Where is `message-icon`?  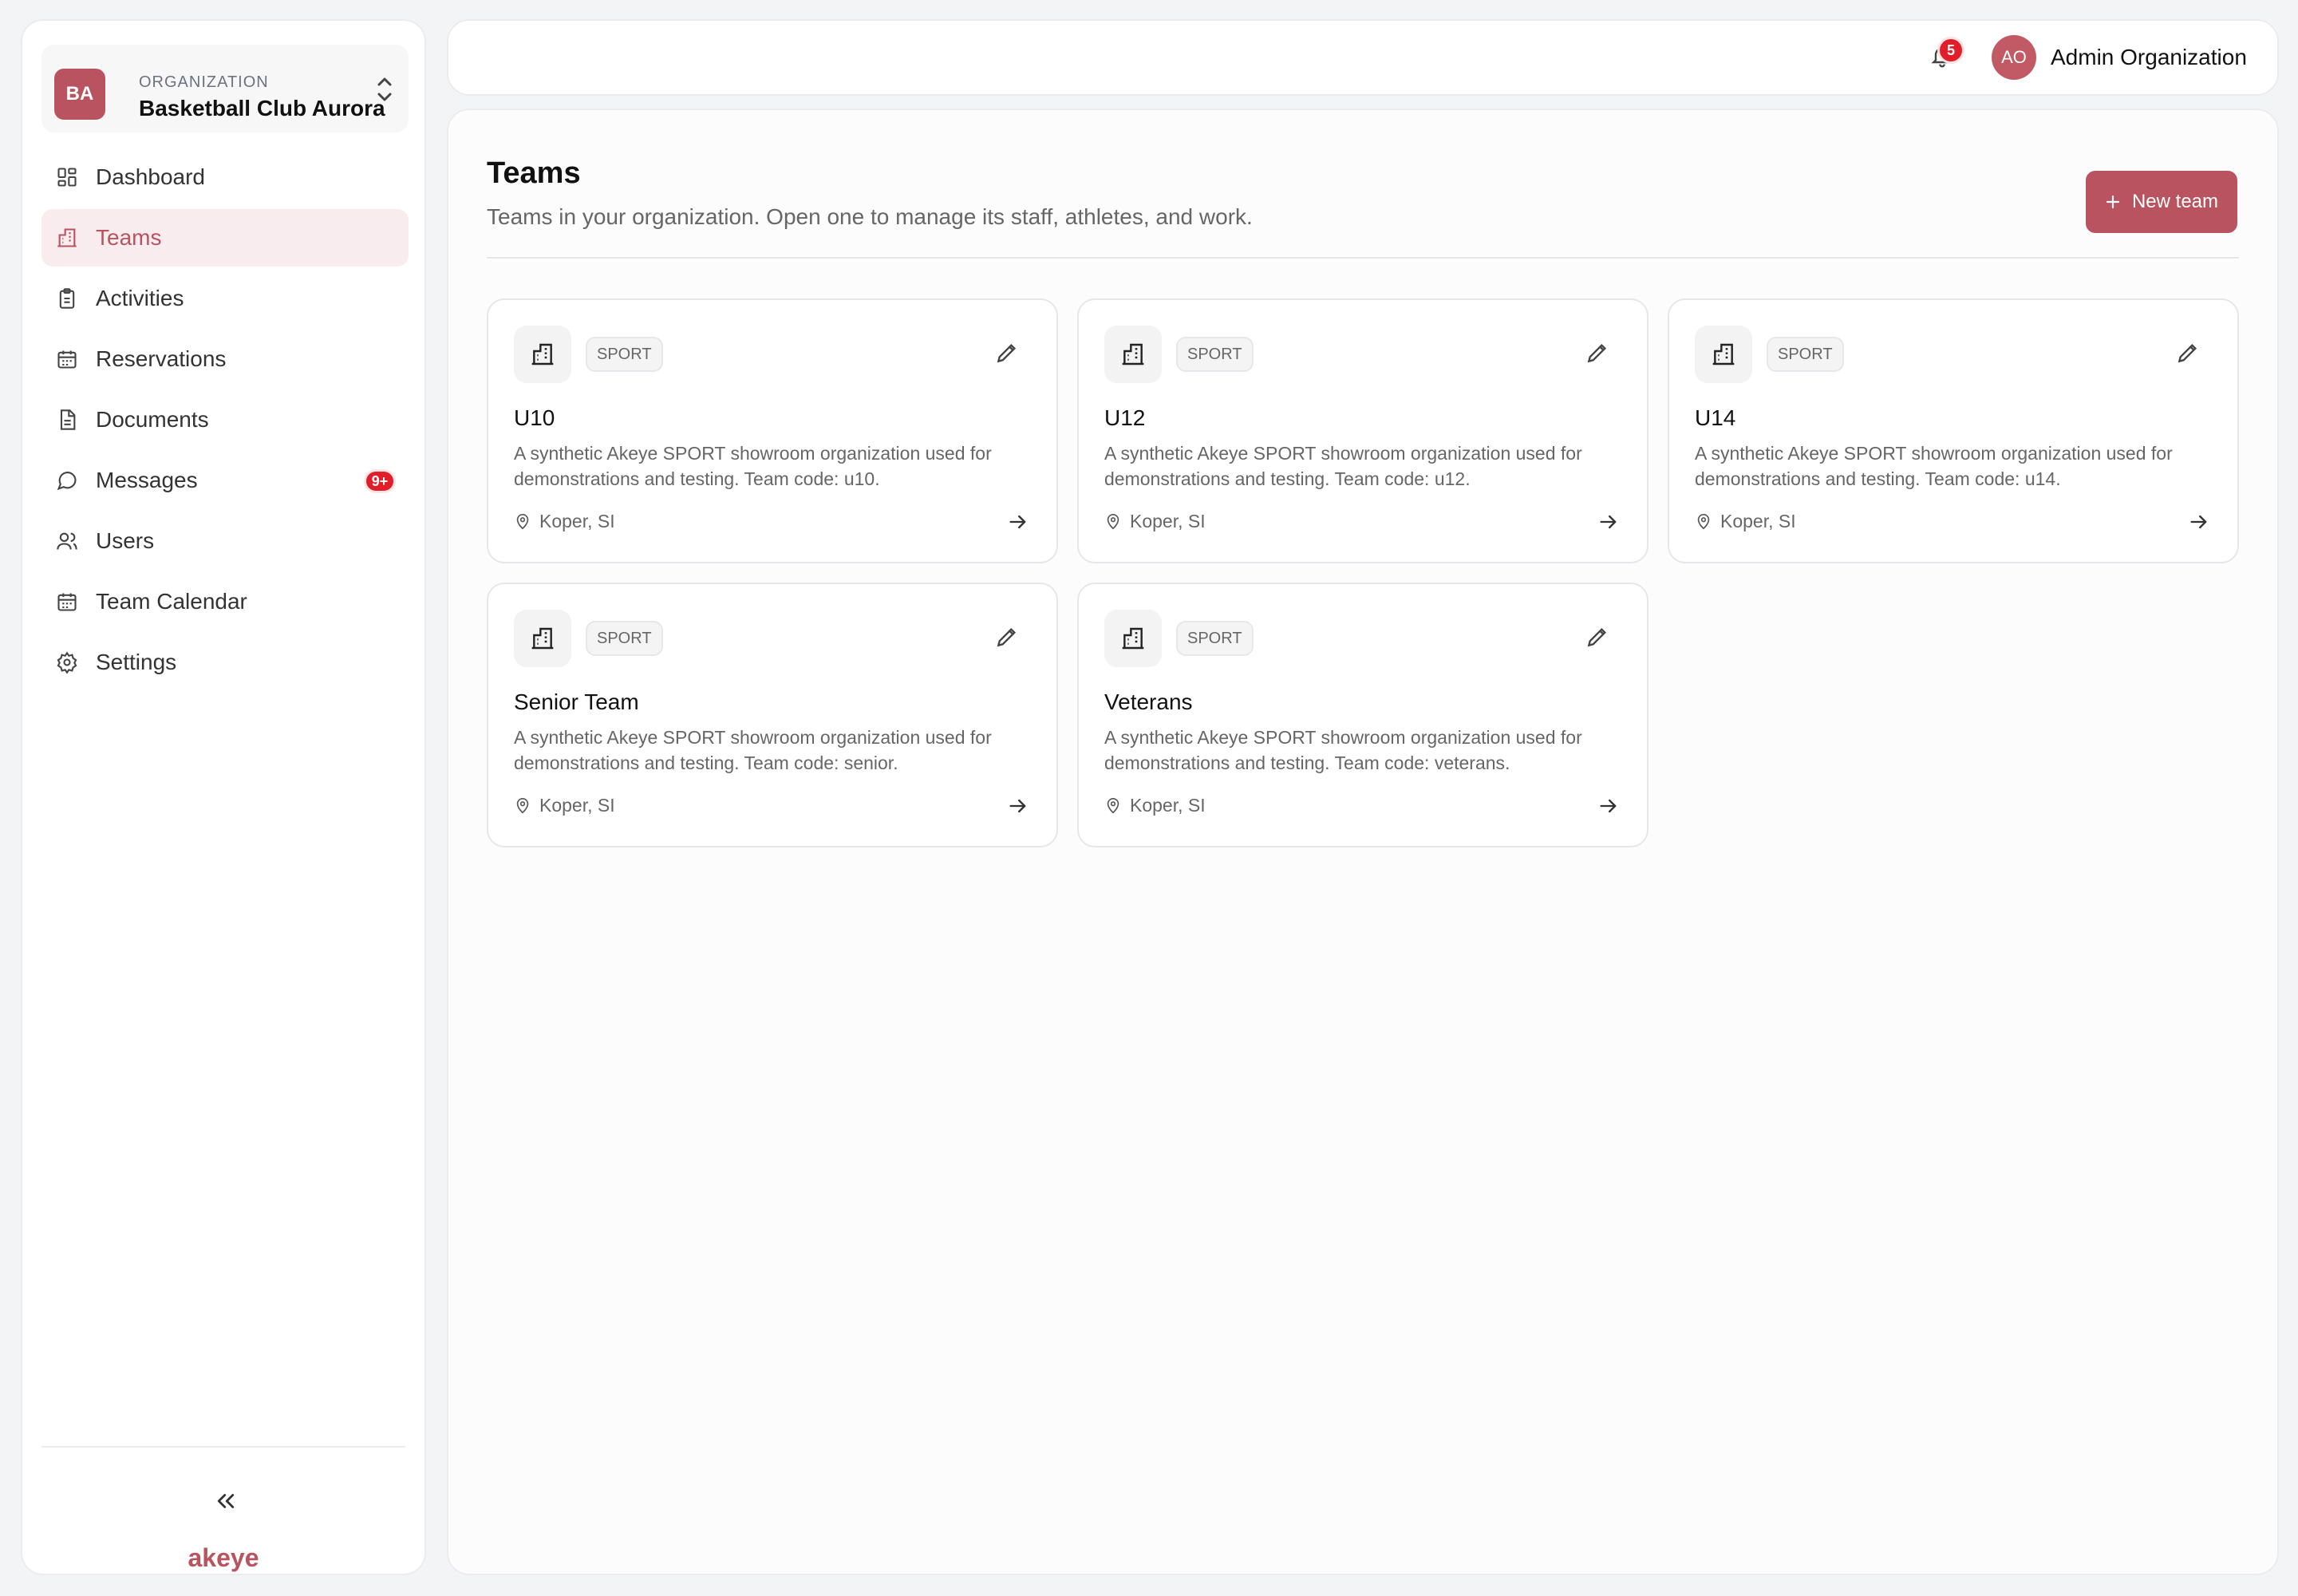
message-icon is located at coordinates (67, 481).